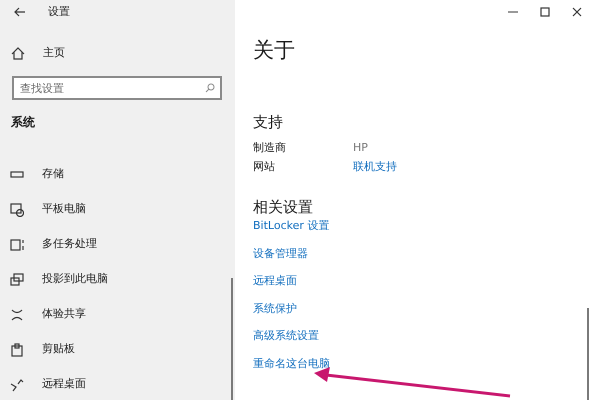 Image resolution: width=593 pixels, height=400 pixels. What do you see at coordinates (17, 349) in the screenshot?
I see `clipboard-icon` at bounding box center [17, 349].